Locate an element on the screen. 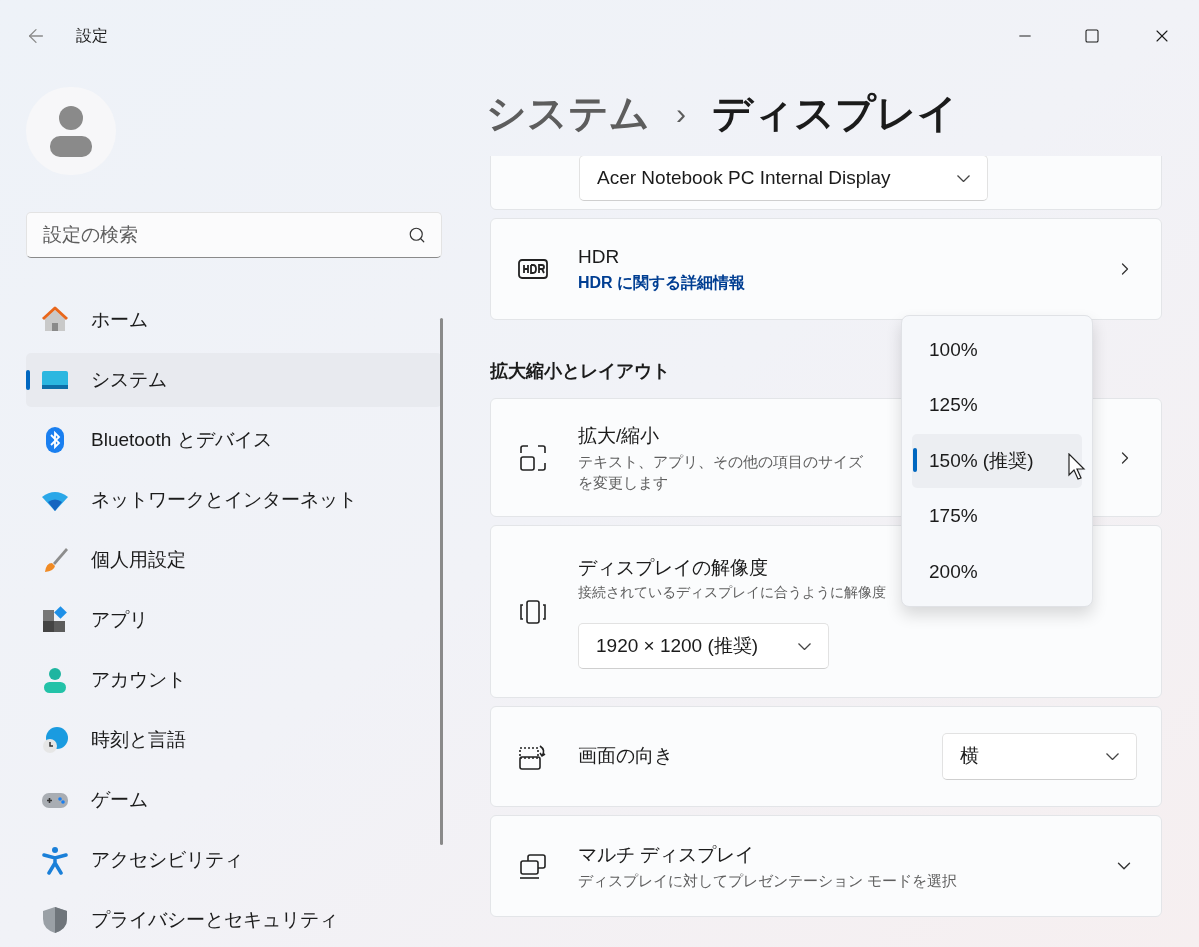  setting-description: ディスプレイに対してプレゼンテーション モードを選択 is located at coordinates (768, 880).